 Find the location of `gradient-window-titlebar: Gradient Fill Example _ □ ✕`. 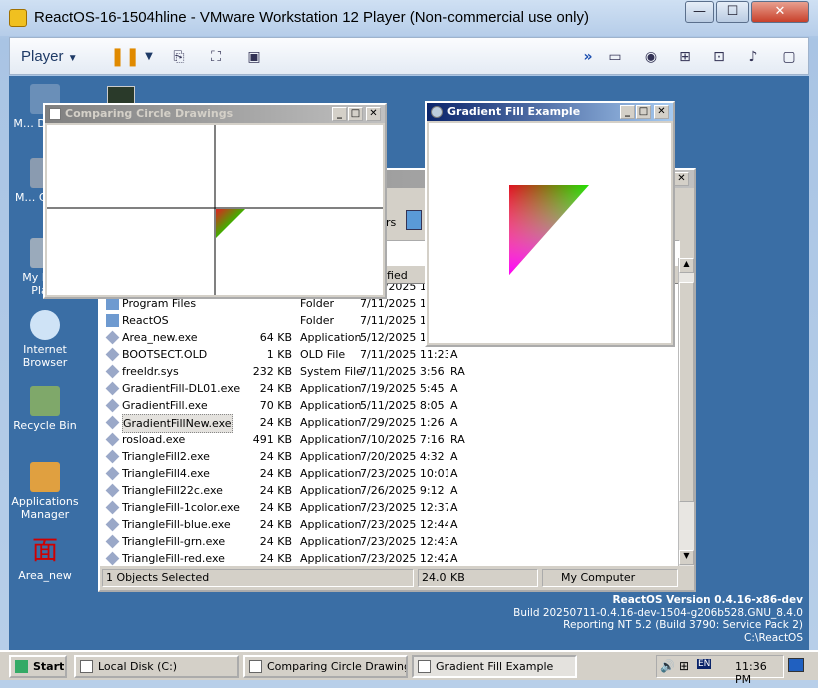

gradient-window-titlebar: Gradient Fill Example _ □ ✕ is located at coordinates (550, 112).